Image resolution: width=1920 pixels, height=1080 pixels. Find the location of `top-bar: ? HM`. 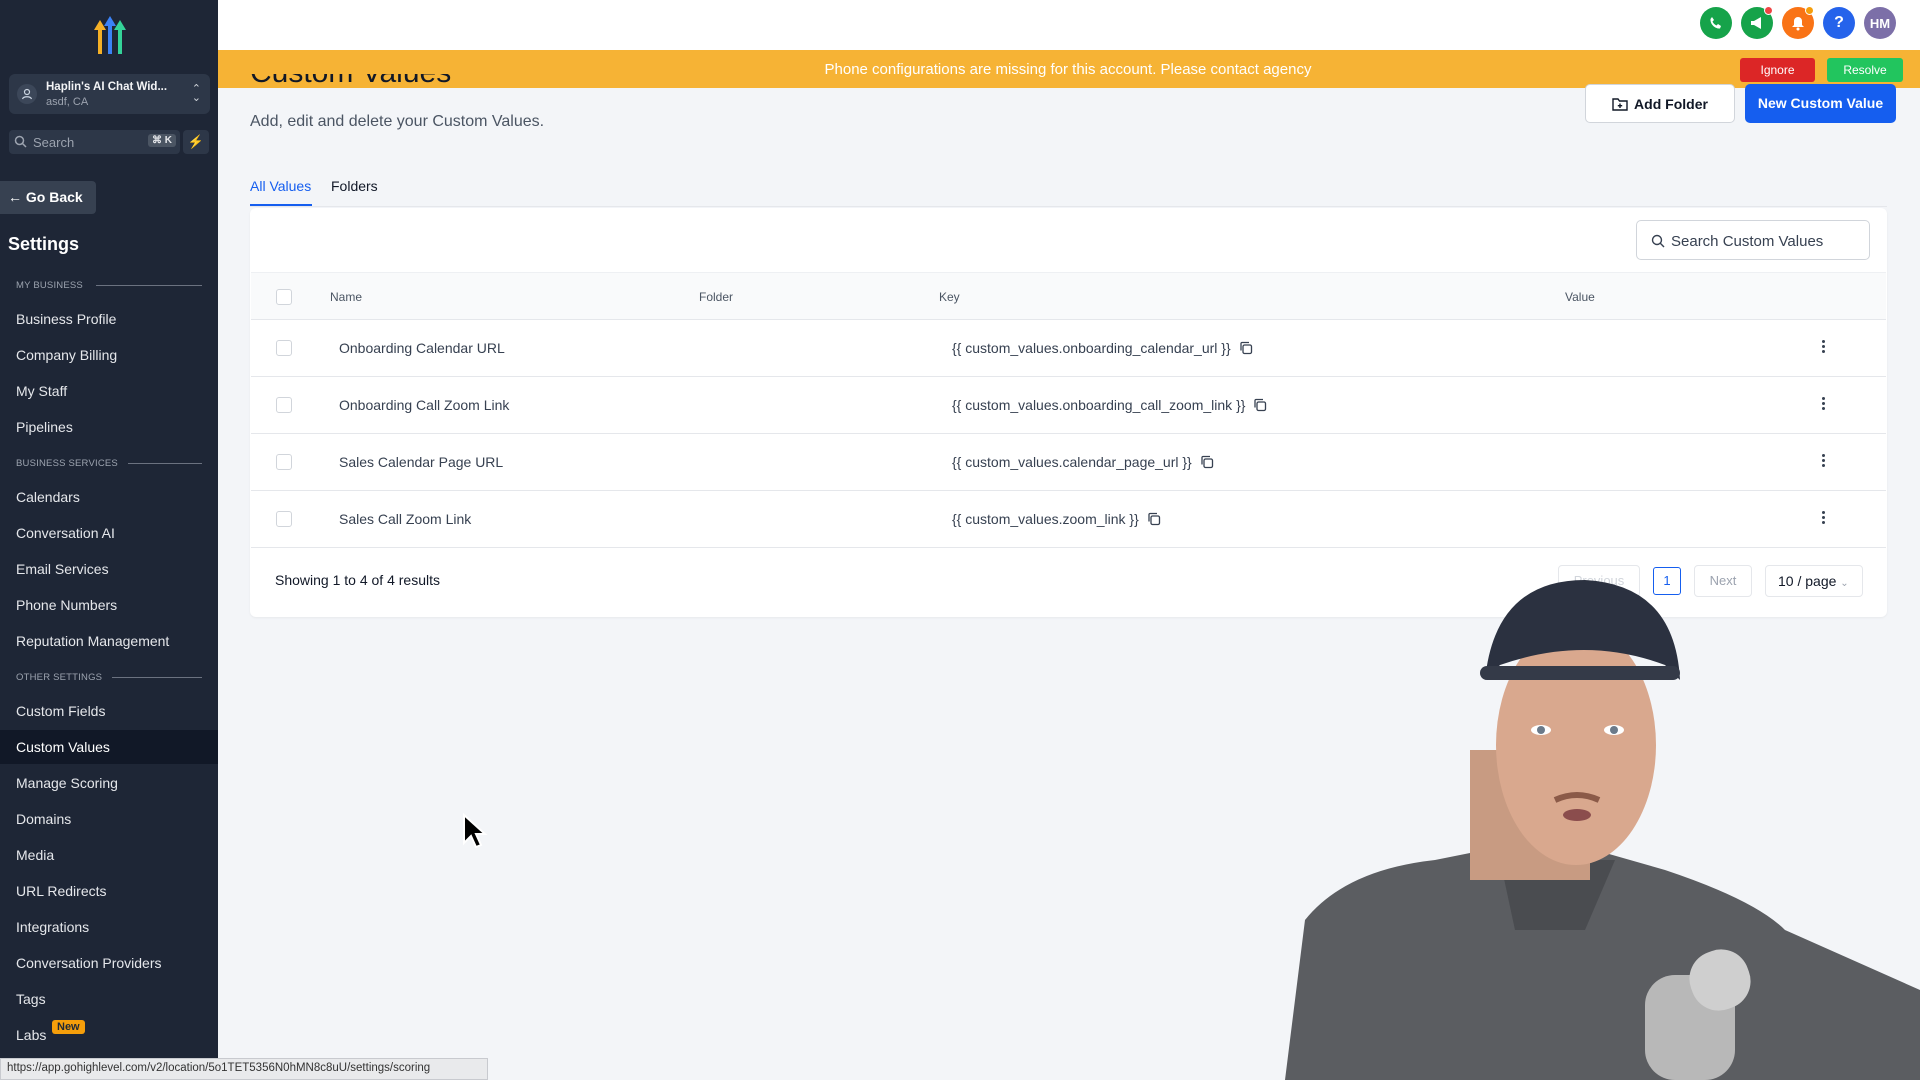

top-bar: ? HM is located at coordinates (1069, 25).